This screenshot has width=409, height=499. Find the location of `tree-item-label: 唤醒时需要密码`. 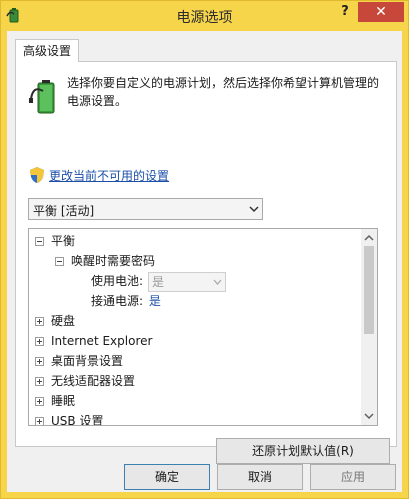

tree-item-label: 唤醒时需要密码 is located at coordinates (113, 261).